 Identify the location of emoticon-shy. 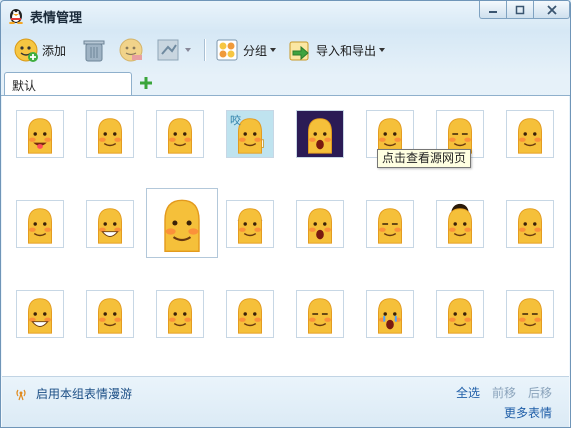
(40, 224).